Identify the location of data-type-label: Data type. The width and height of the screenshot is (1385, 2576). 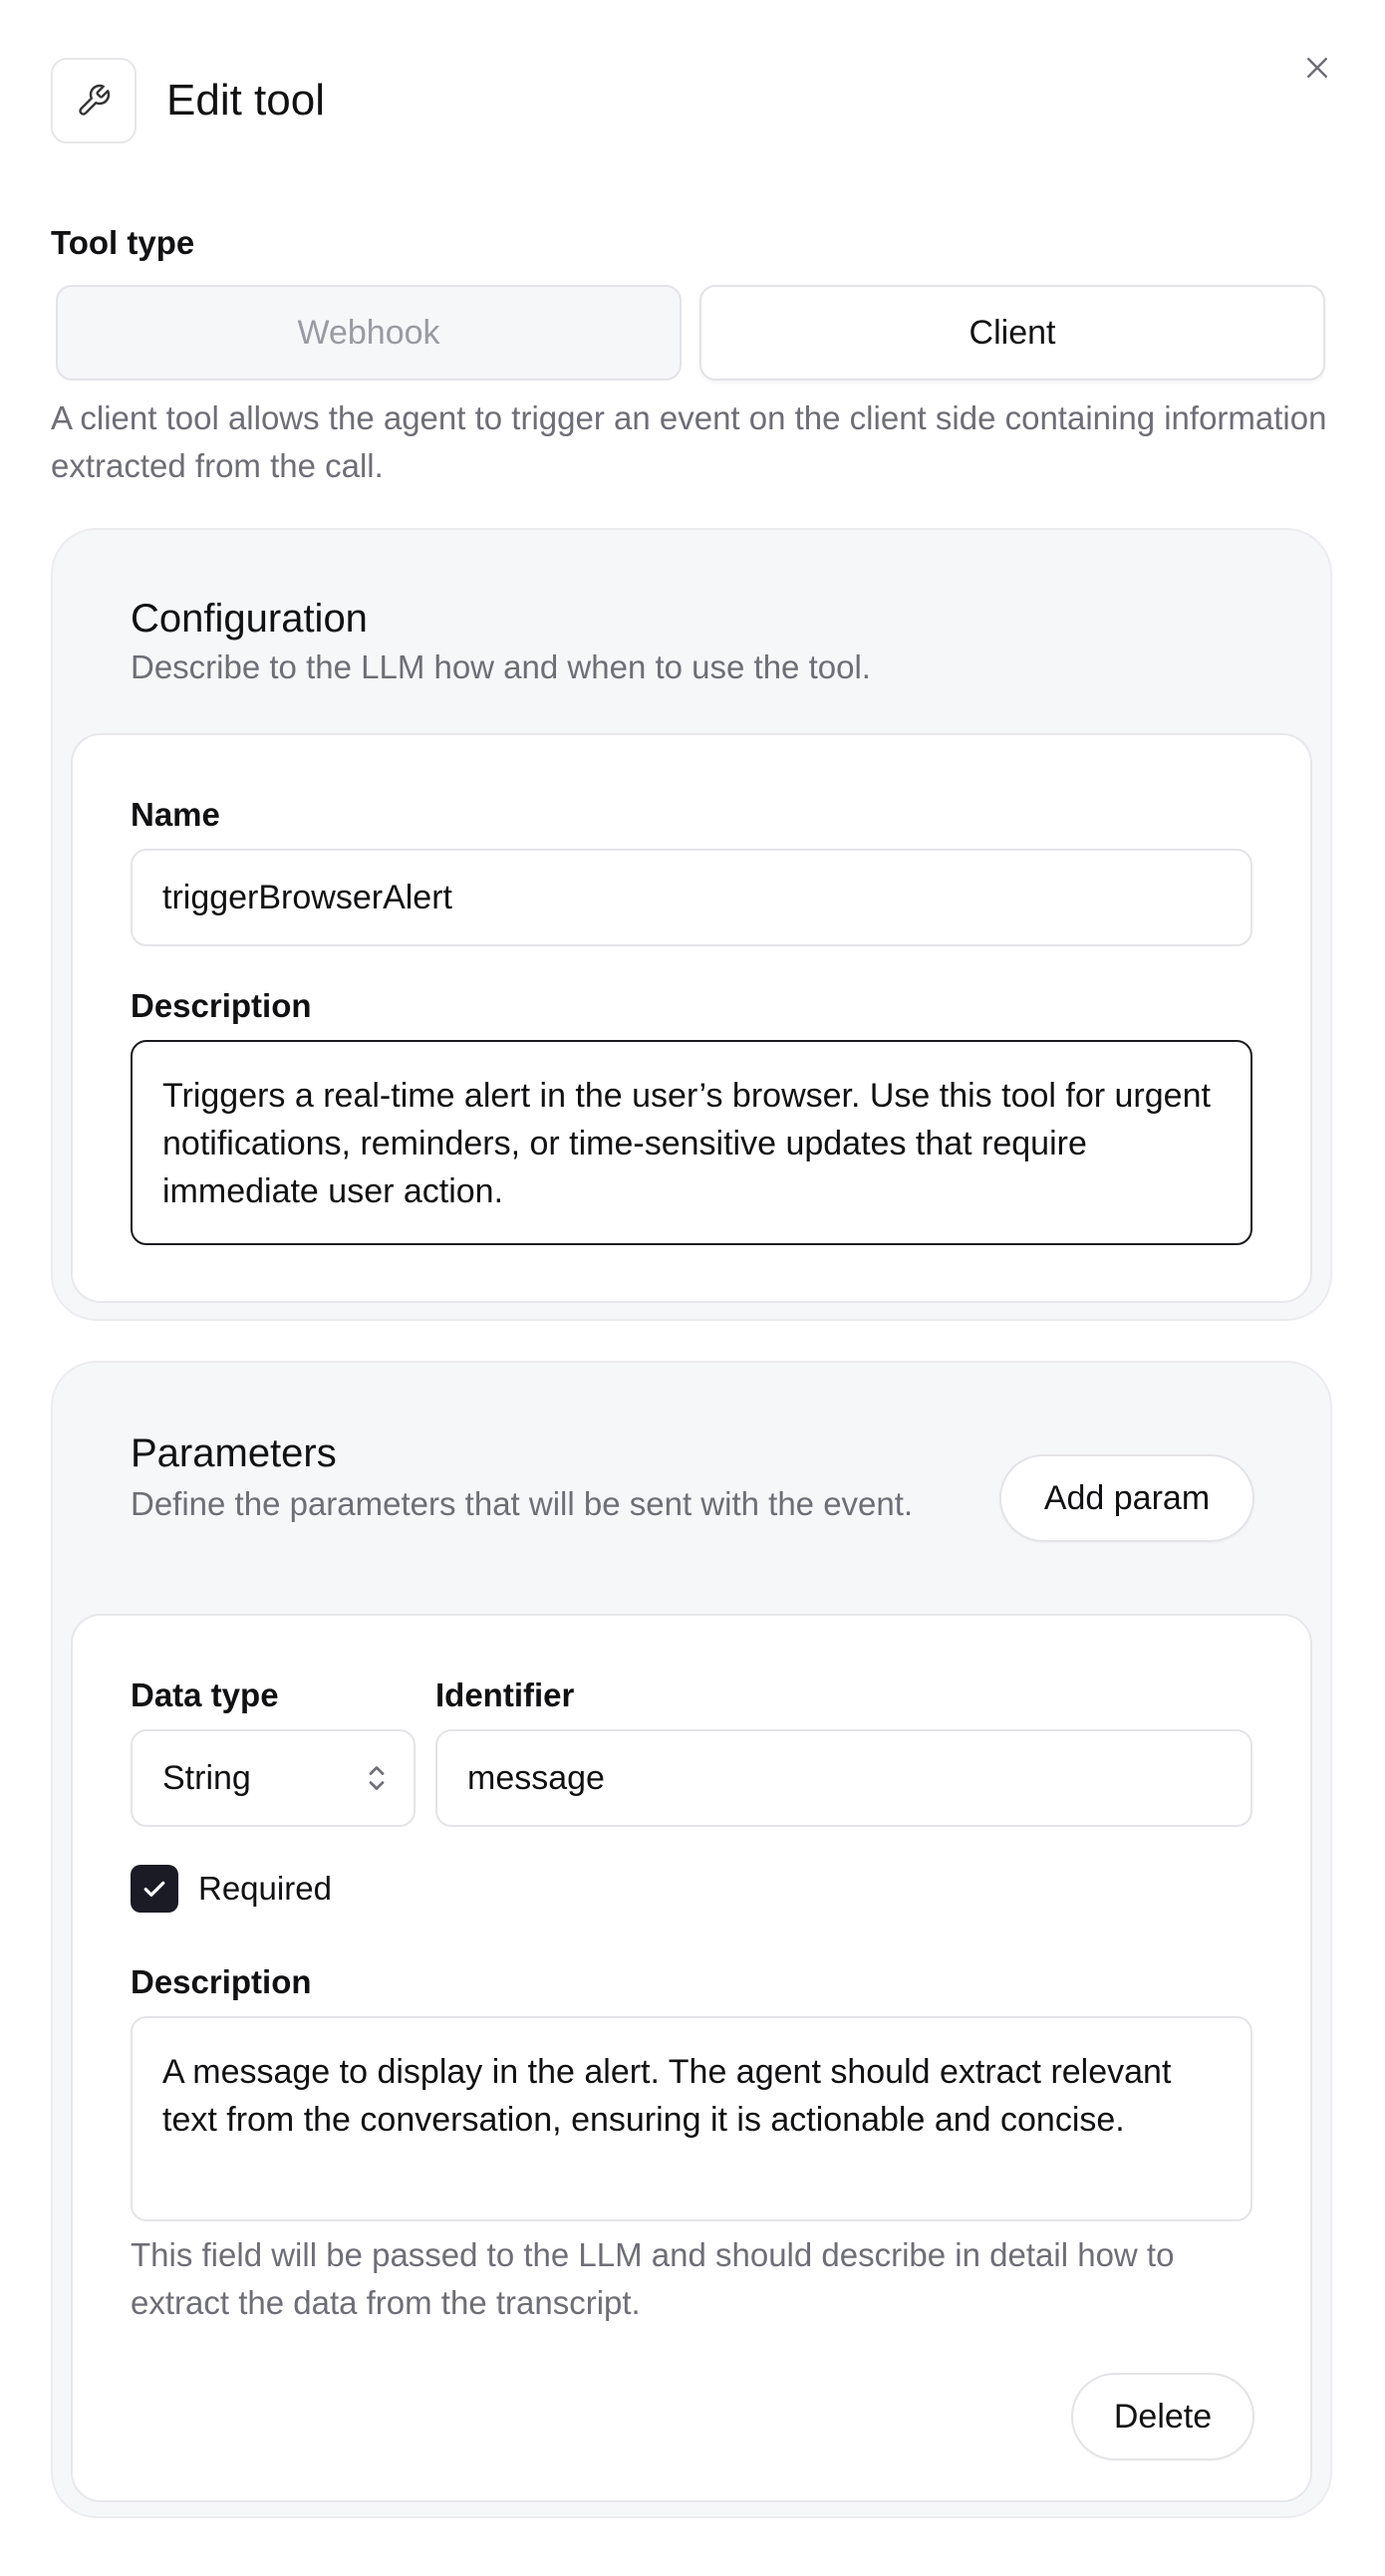
(205, 1694).